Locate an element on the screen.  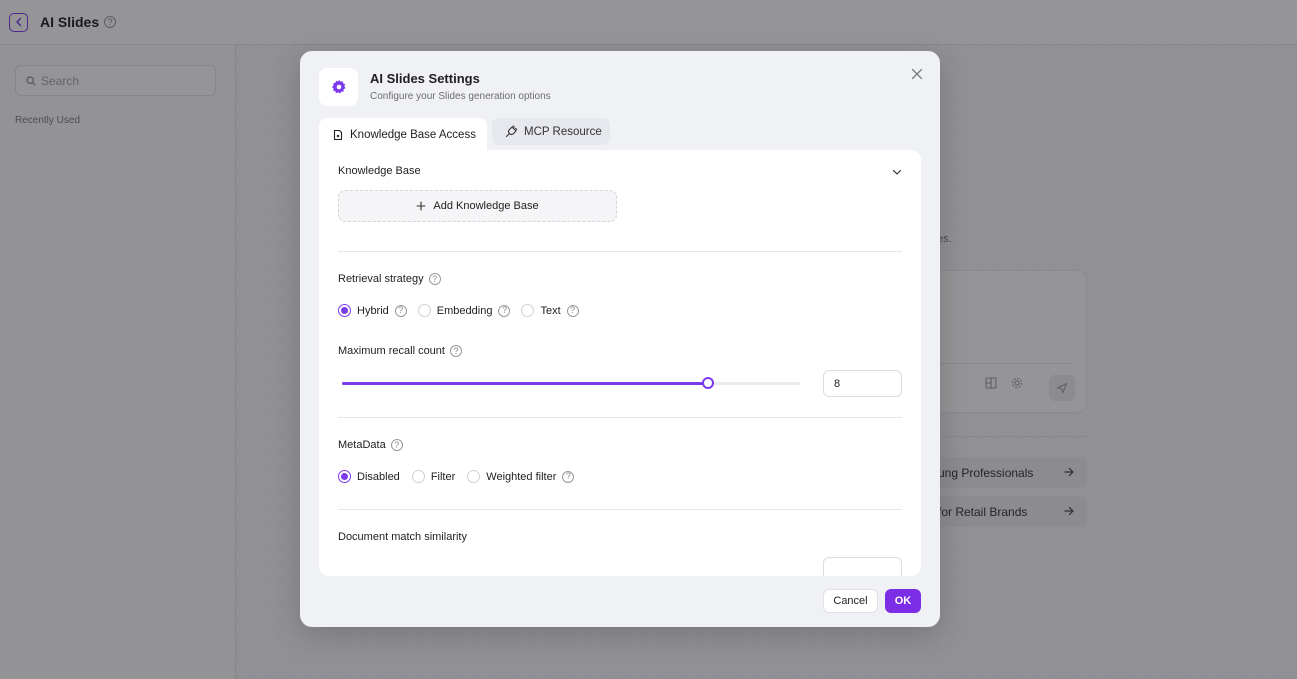
section-label: Document match similarity is located at coordinates (402, 537).